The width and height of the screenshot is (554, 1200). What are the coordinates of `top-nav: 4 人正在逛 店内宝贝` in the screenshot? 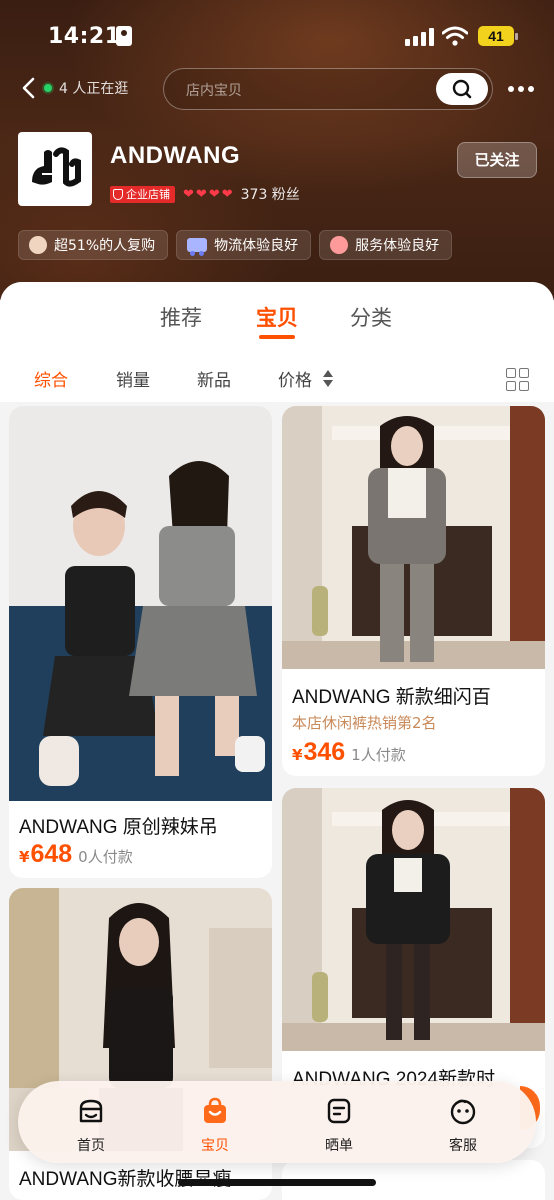 It's located at (277, 89).